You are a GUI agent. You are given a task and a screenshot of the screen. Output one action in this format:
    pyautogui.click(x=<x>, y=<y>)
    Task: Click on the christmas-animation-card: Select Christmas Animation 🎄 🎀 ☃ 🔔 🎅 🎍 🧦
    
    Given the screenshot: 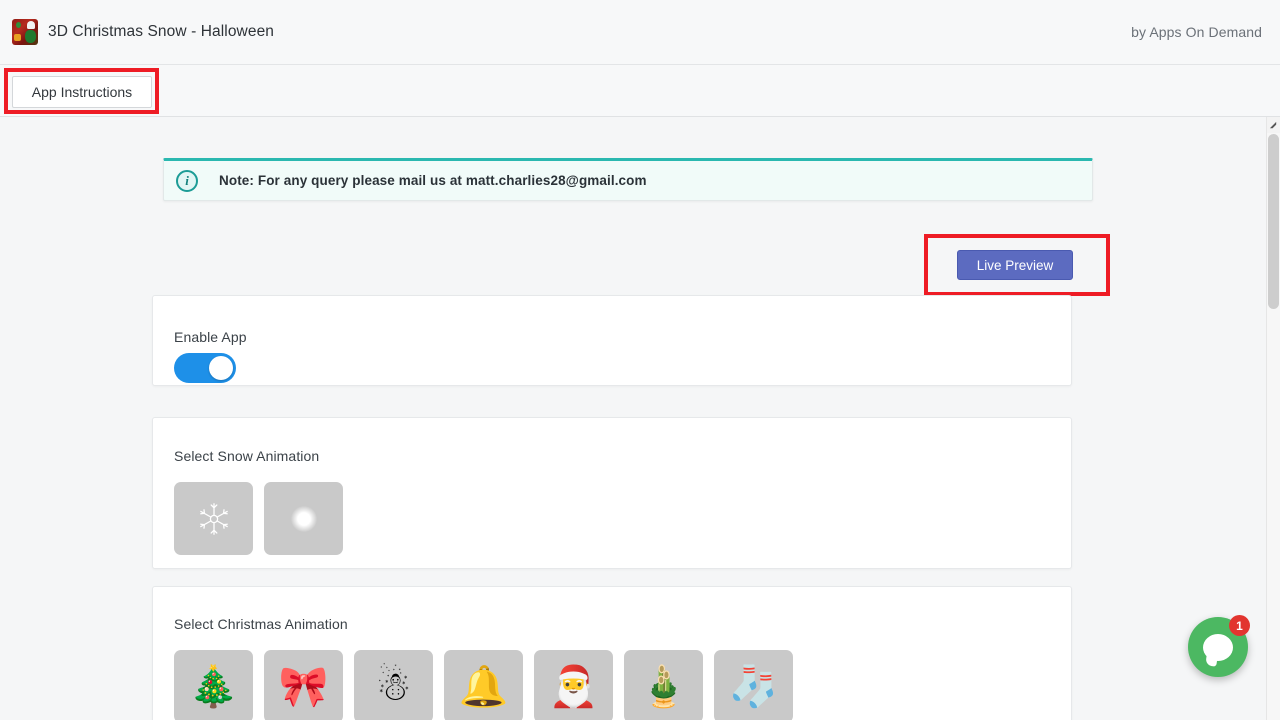 What is the action you would take?
    pyautogui.click(x=612, y=653)
    